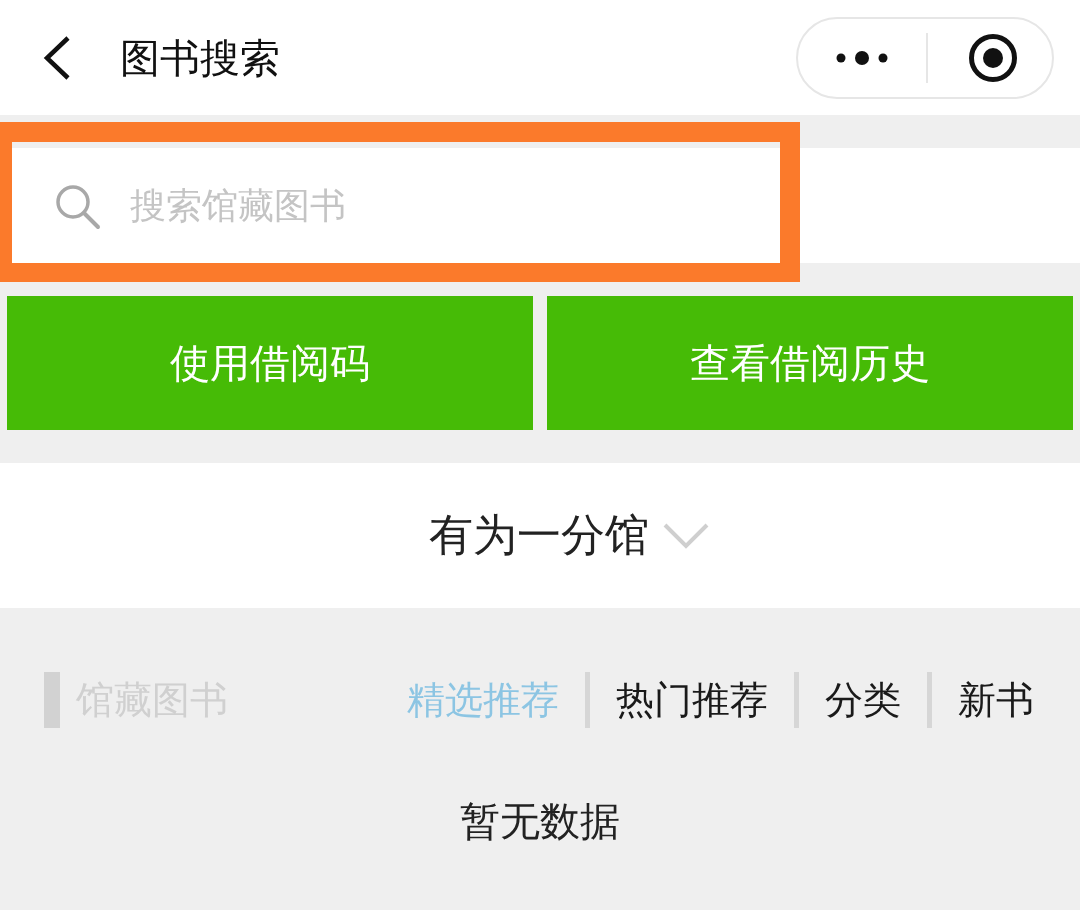  I want to click on empty-state-text: 暂无数据, so click(540, 821).